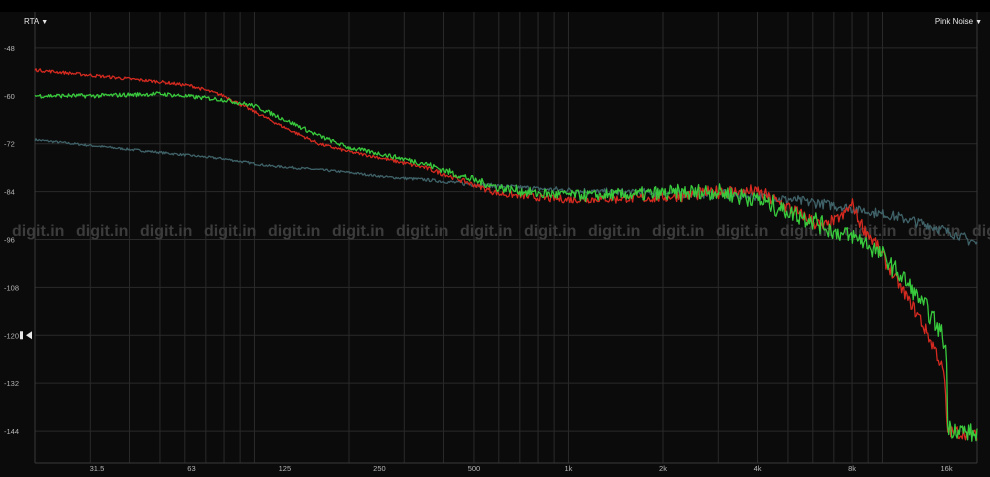 The height and width of the screenshot is (477, 990). Describe the element at coordinates (758, 468) in the screenshot. I see `x-tick-label: 4k` at that location.